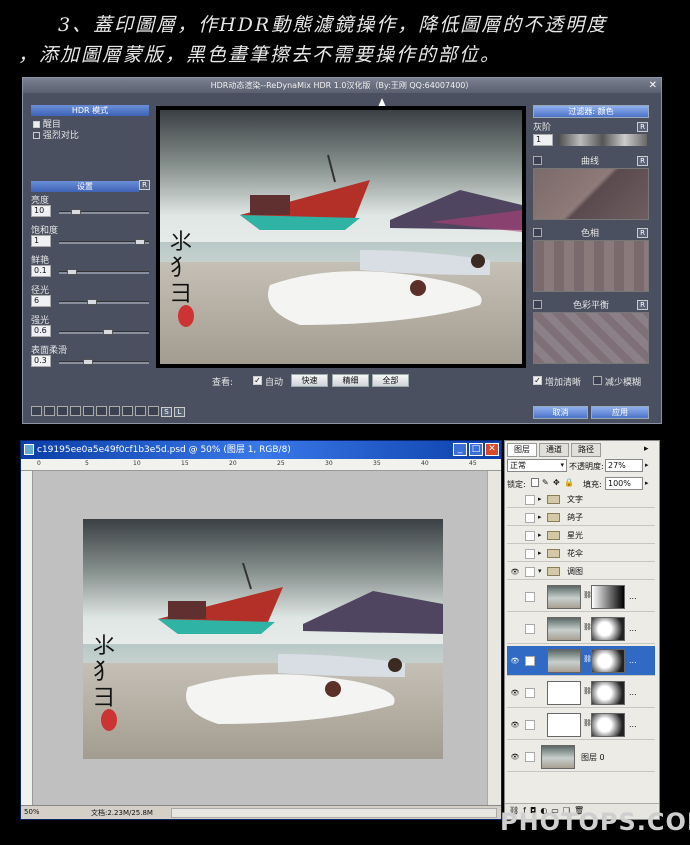 The width and height of the screenshot is (690, 845). I want to click on auto-checkbox: ✓, so click(257, 380).